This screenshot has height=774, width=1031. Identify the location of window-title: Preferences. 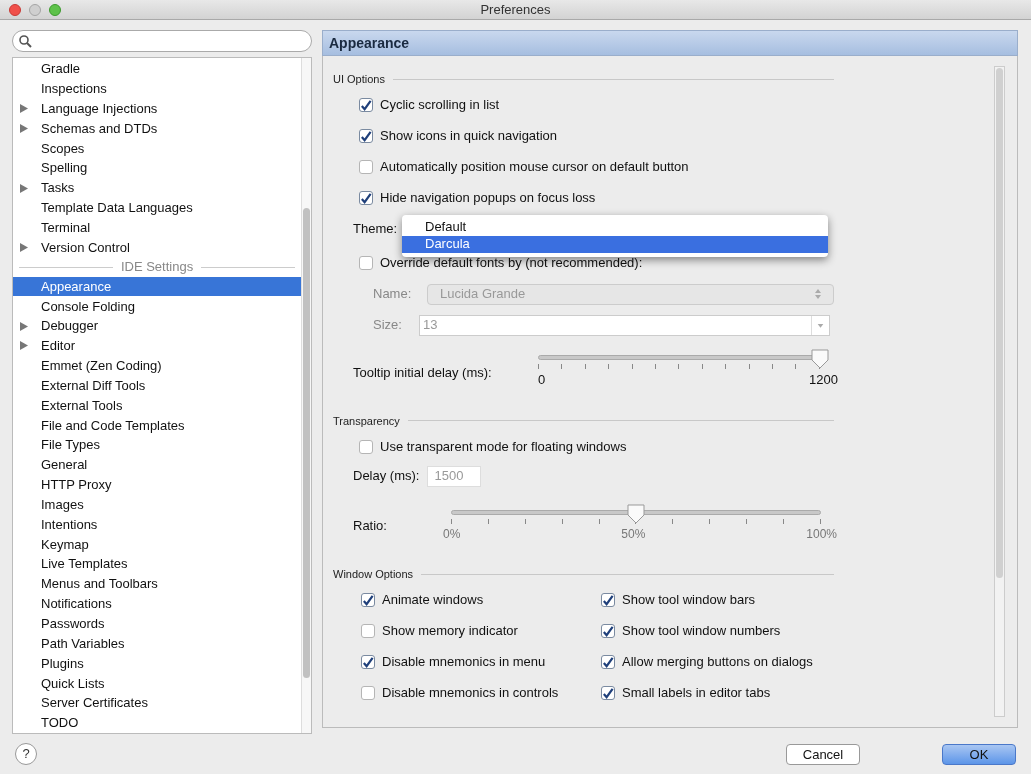
(515, 9).